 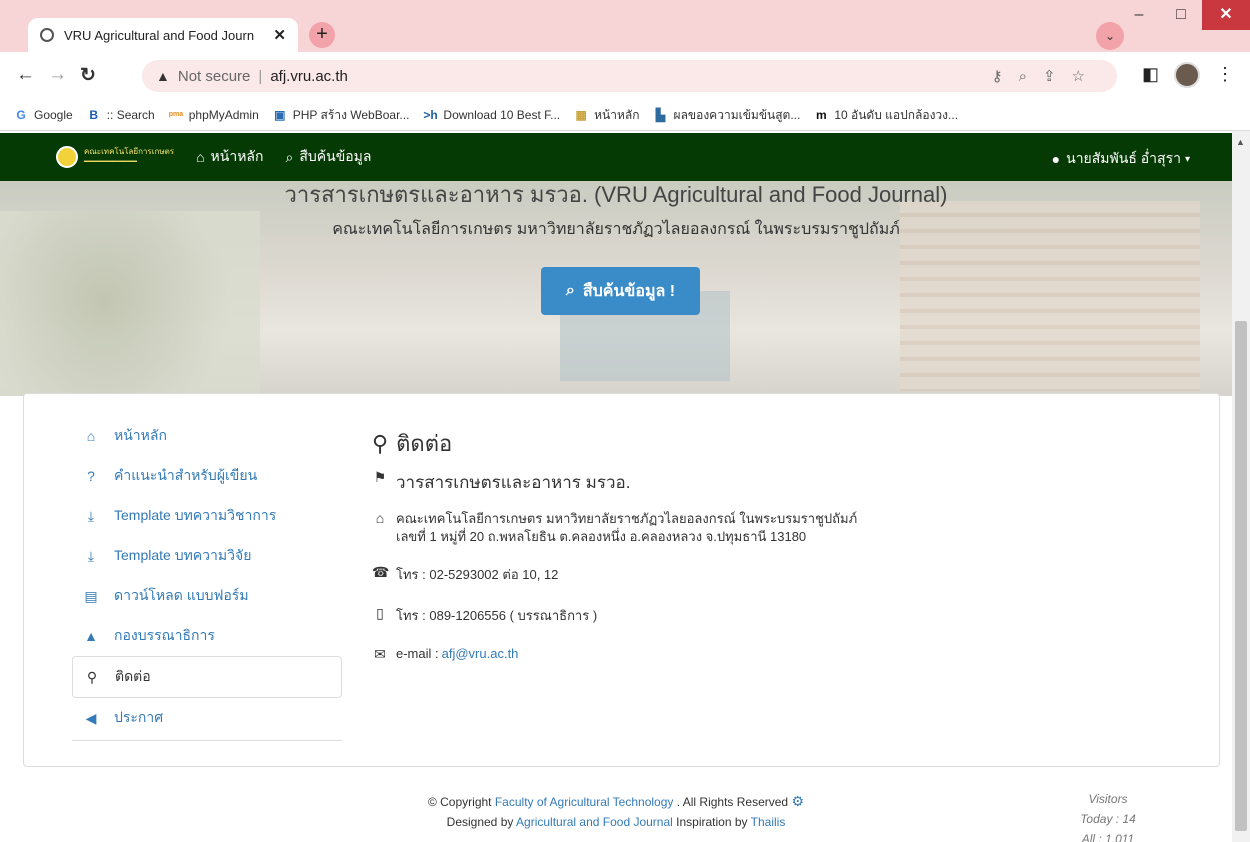 I want to click on bookmark-item: G Google, so click(x=43, y=115).